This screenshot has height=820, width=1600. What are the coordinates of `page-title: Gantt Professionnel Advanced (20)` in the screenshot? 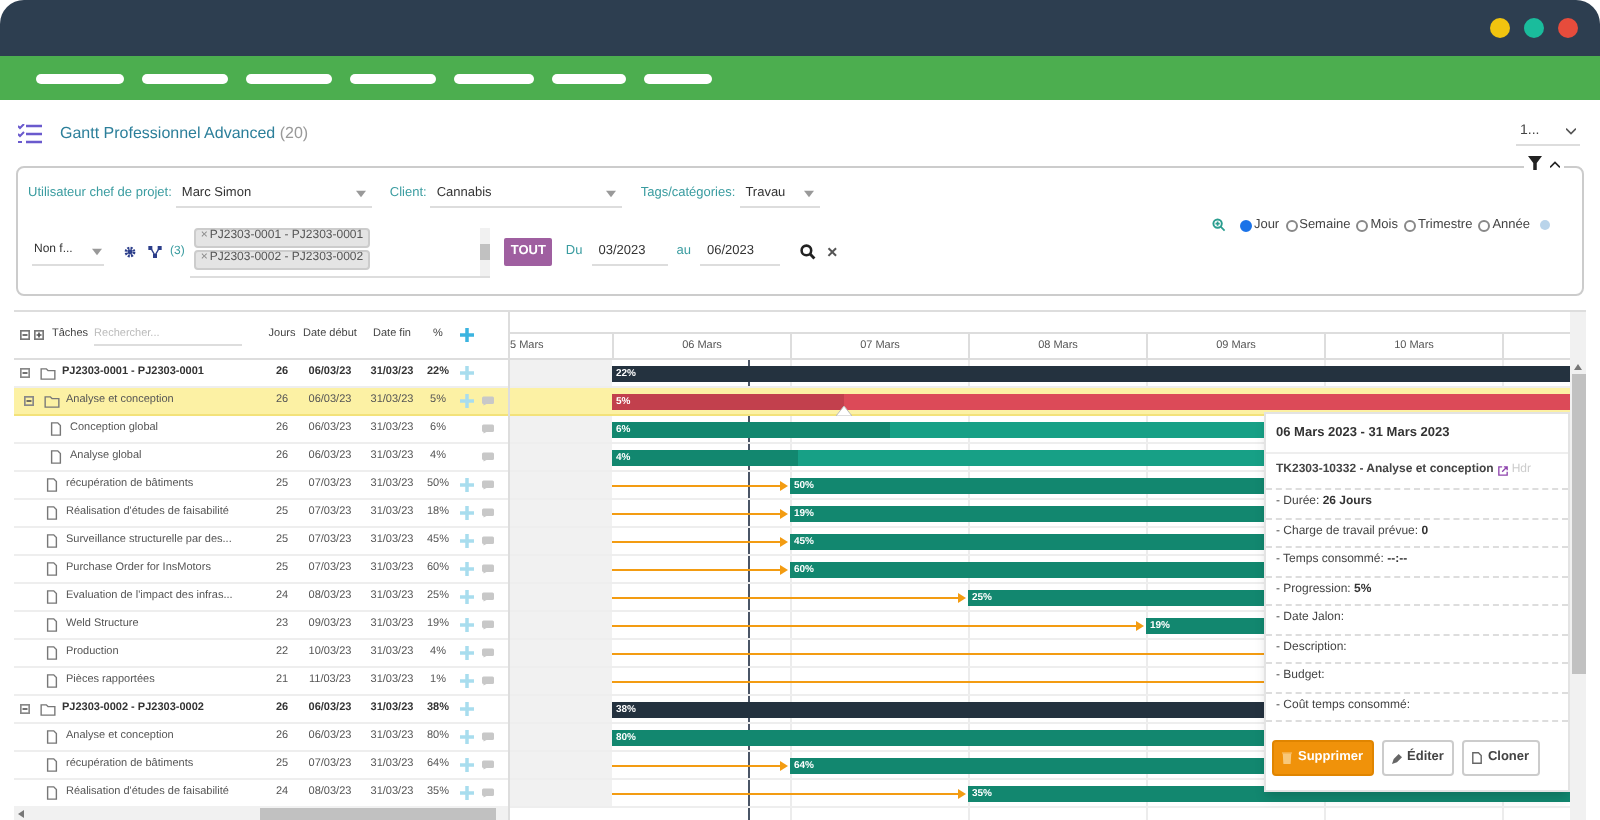 It's located at (184, 133).